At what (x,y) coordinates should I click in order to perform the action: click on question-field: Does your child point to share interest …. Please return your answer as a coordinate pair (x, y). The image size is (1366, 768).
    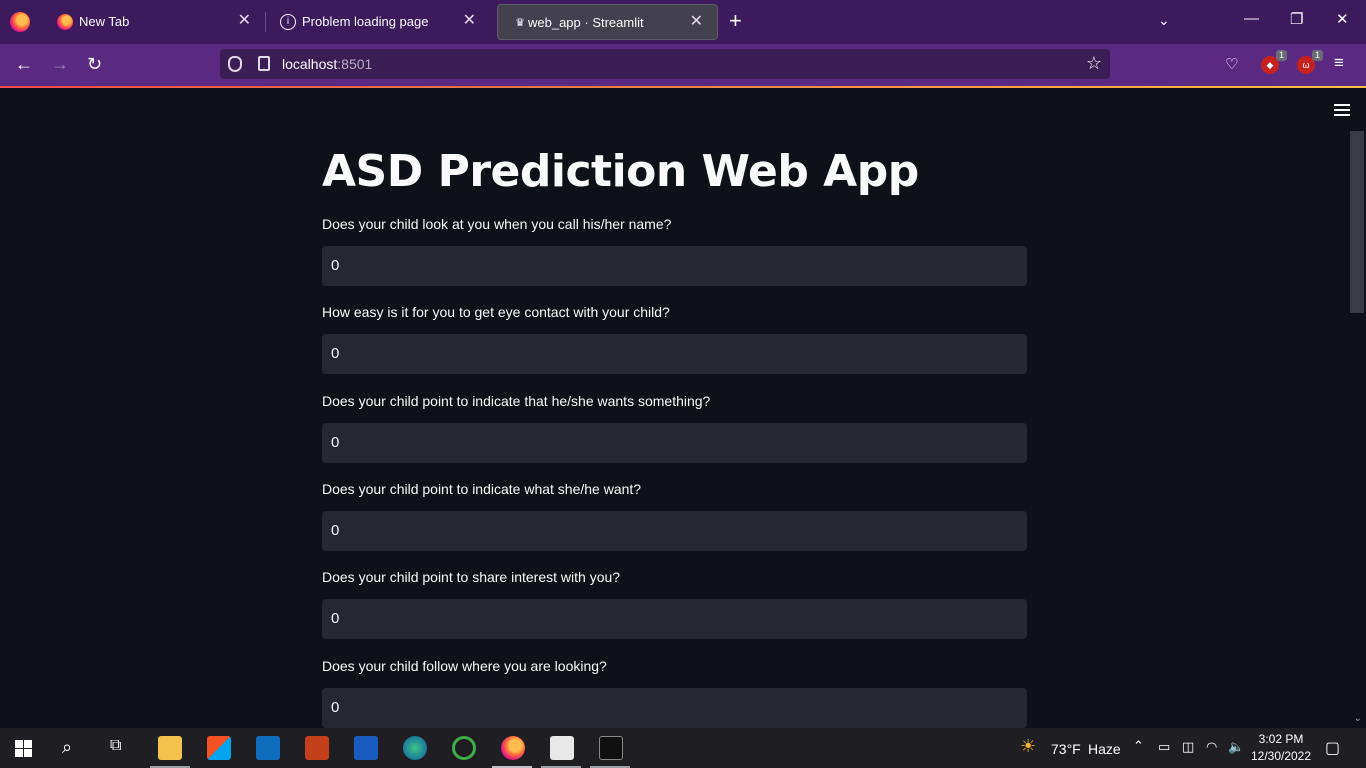
    Looking at the image, I should click on (674, 604).